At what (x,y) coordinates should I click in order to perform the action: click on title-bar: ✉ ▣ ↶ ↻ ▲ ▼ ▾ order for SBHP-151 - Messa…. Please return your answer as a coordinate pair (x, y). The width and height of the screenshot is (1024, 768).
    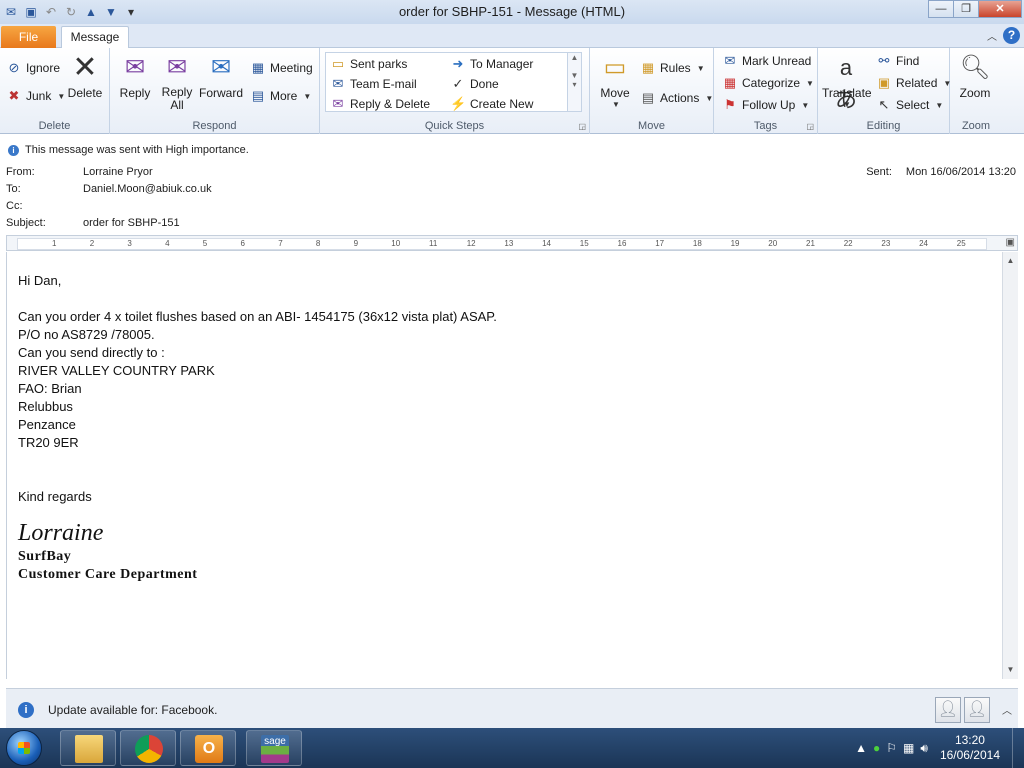
    Looking at the image, I should click on (512, 12).